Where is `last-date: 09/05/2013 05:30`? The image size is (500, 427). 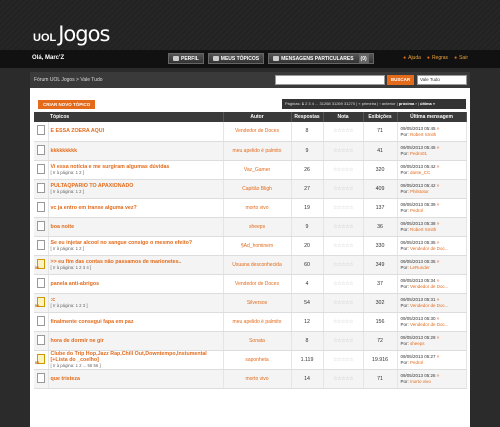 last-date: 09/05/2013 05:30 is located at coordinates (418, 318).